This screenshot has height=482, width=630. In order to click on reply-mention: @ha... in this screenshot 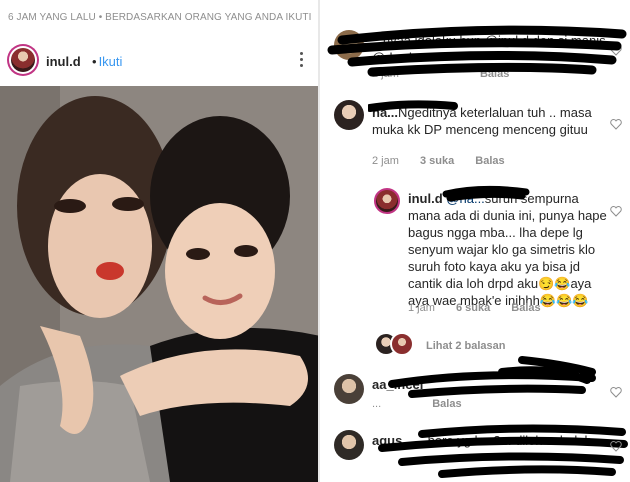, I will do `click(465, 198)`.